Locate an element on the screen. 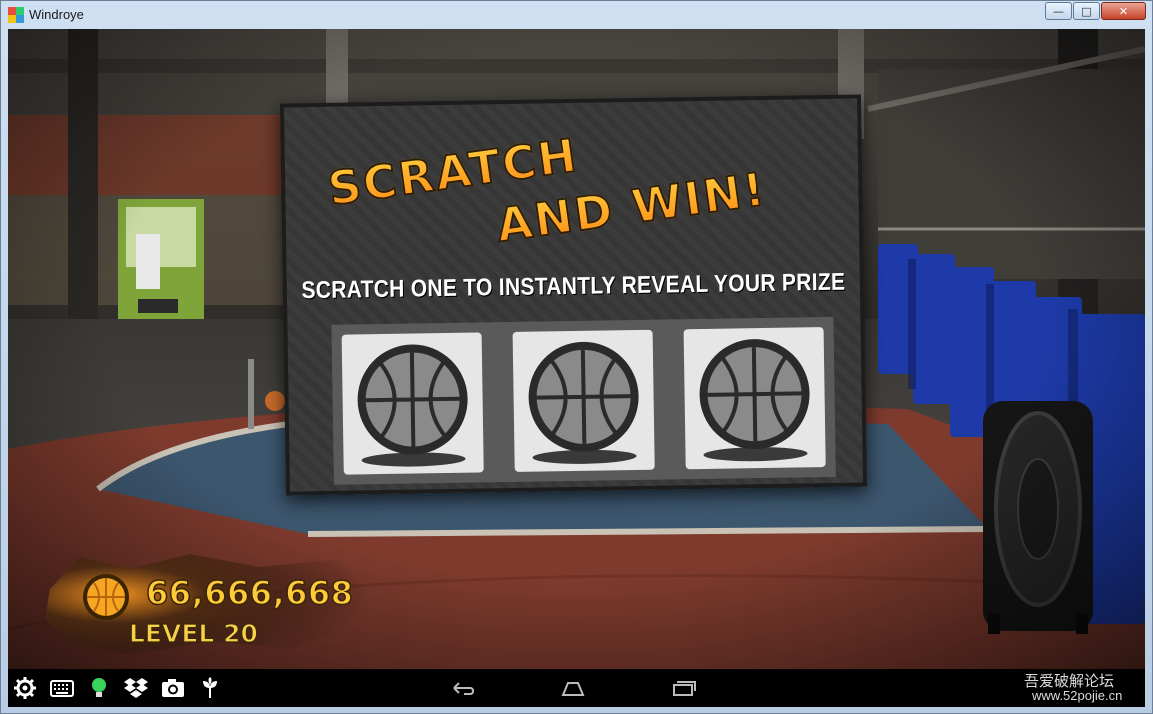 This screenshot has height=714, width=1153. scratch-tiles is located at coordinates (583, 400).